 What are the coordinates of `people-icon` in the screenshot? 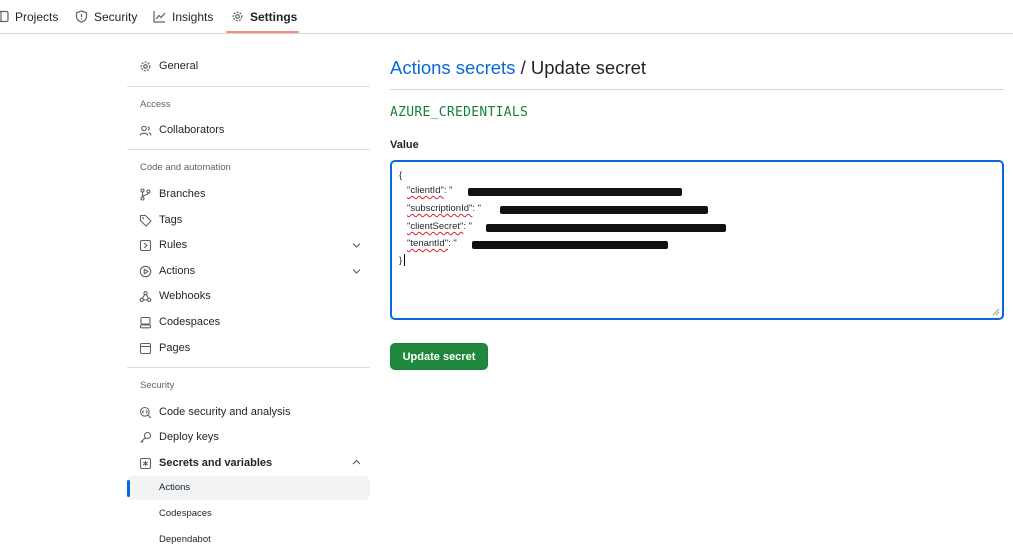 It's located at (145, 130).